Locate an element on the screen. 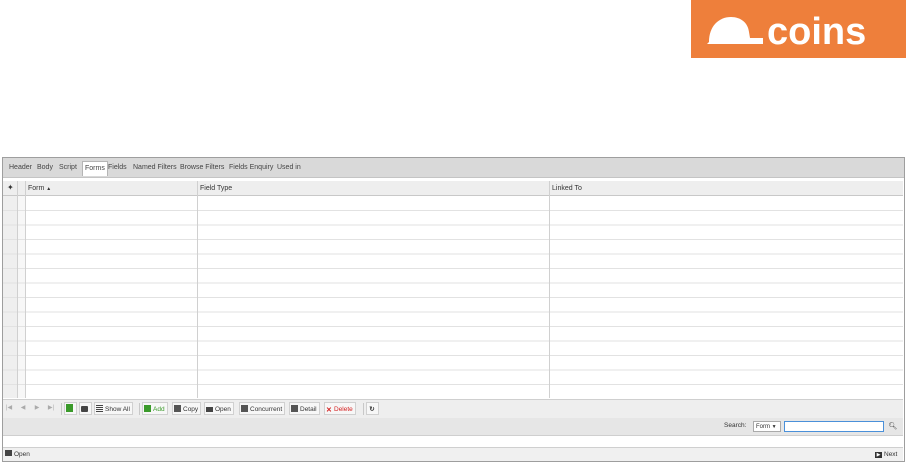 The height and width of the screenshot is (462, 906). hard-hat-logo-icon: coins is located at coordinates (786, 32).